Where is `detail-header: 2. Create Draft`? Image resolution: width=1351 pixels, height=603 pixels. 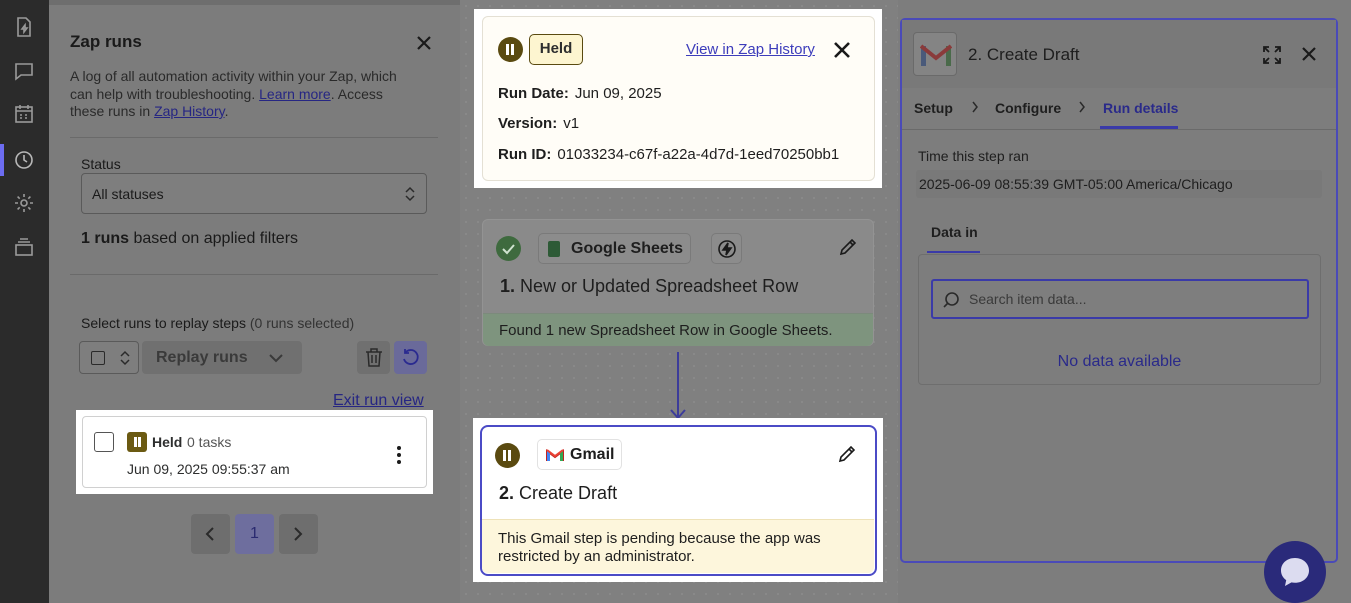 detail-header: 2. Create Draft is located at coordinates (1119, 54).